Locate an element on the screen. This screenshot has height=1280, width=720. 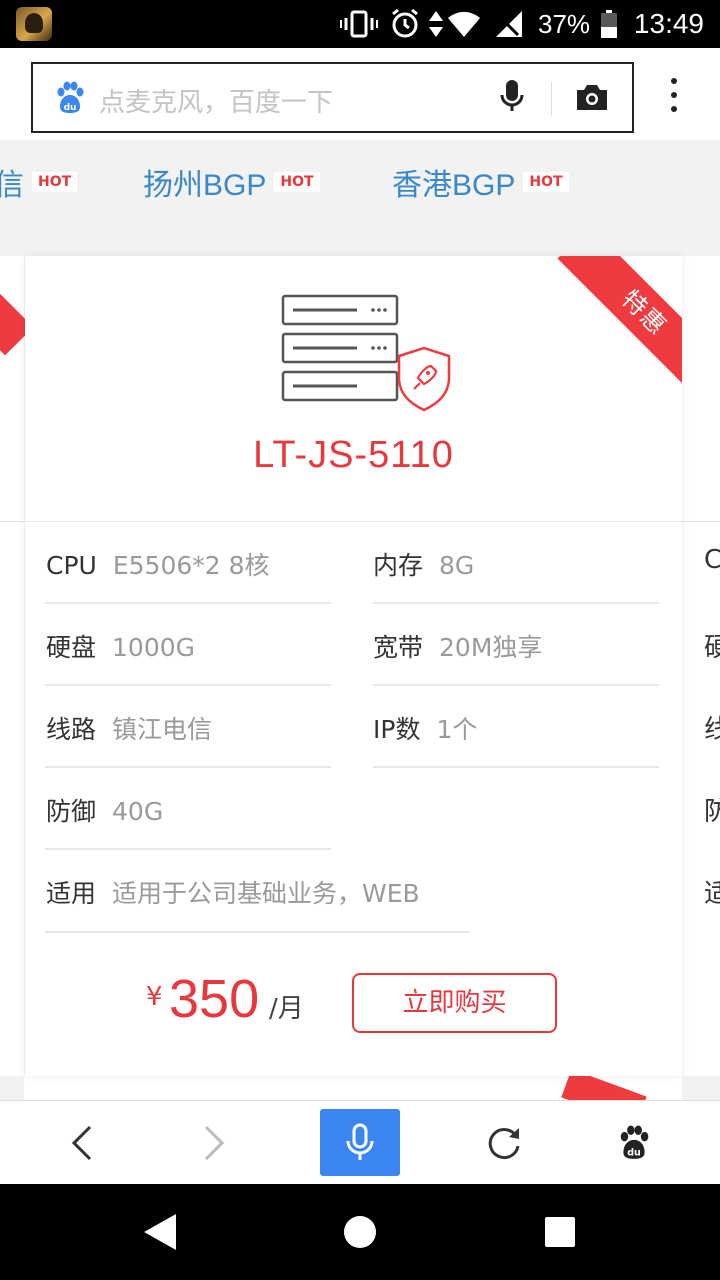
nav-home-icon is located at coordinates (360, 1232).